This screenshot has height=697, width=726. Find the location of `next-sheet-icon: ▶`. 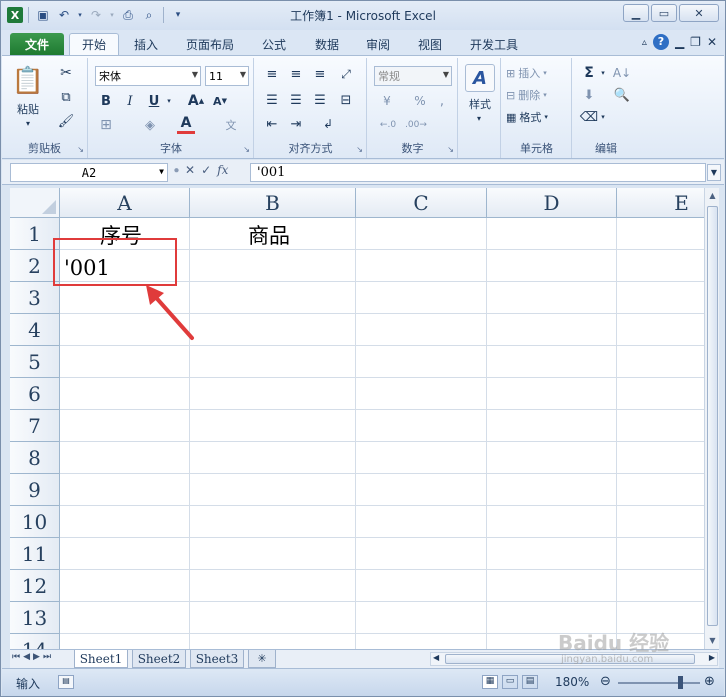

next-sheet-icon: ▶ is located at coordinates (36, 657).